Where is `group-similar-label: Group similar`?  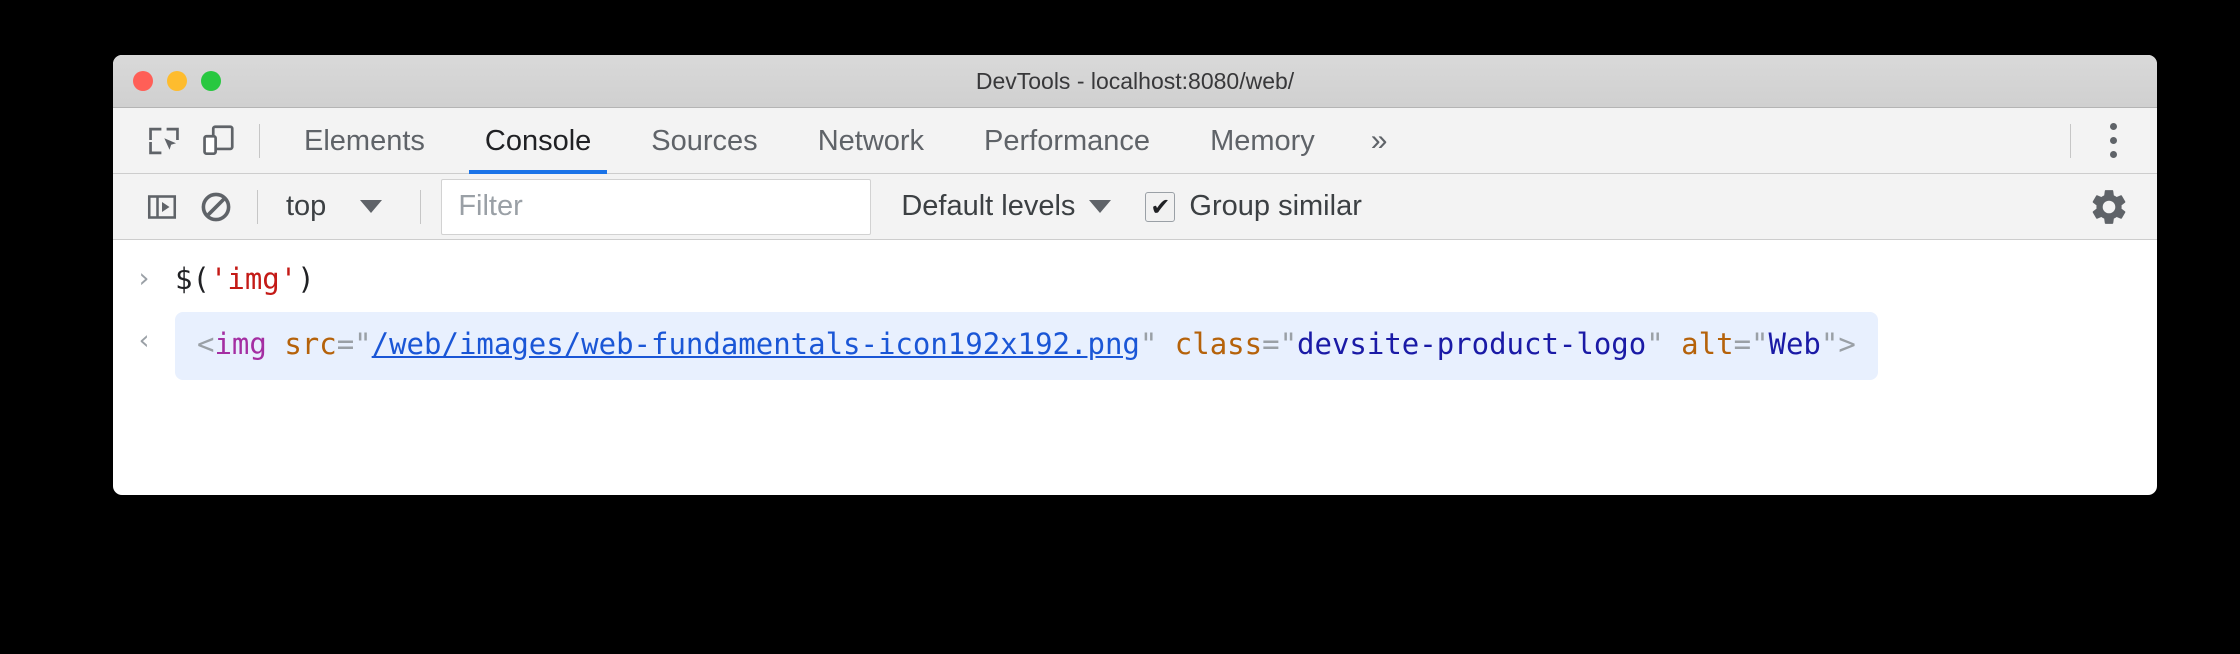 group-similar-label: Group similar is located at coordinates (1275, 206).